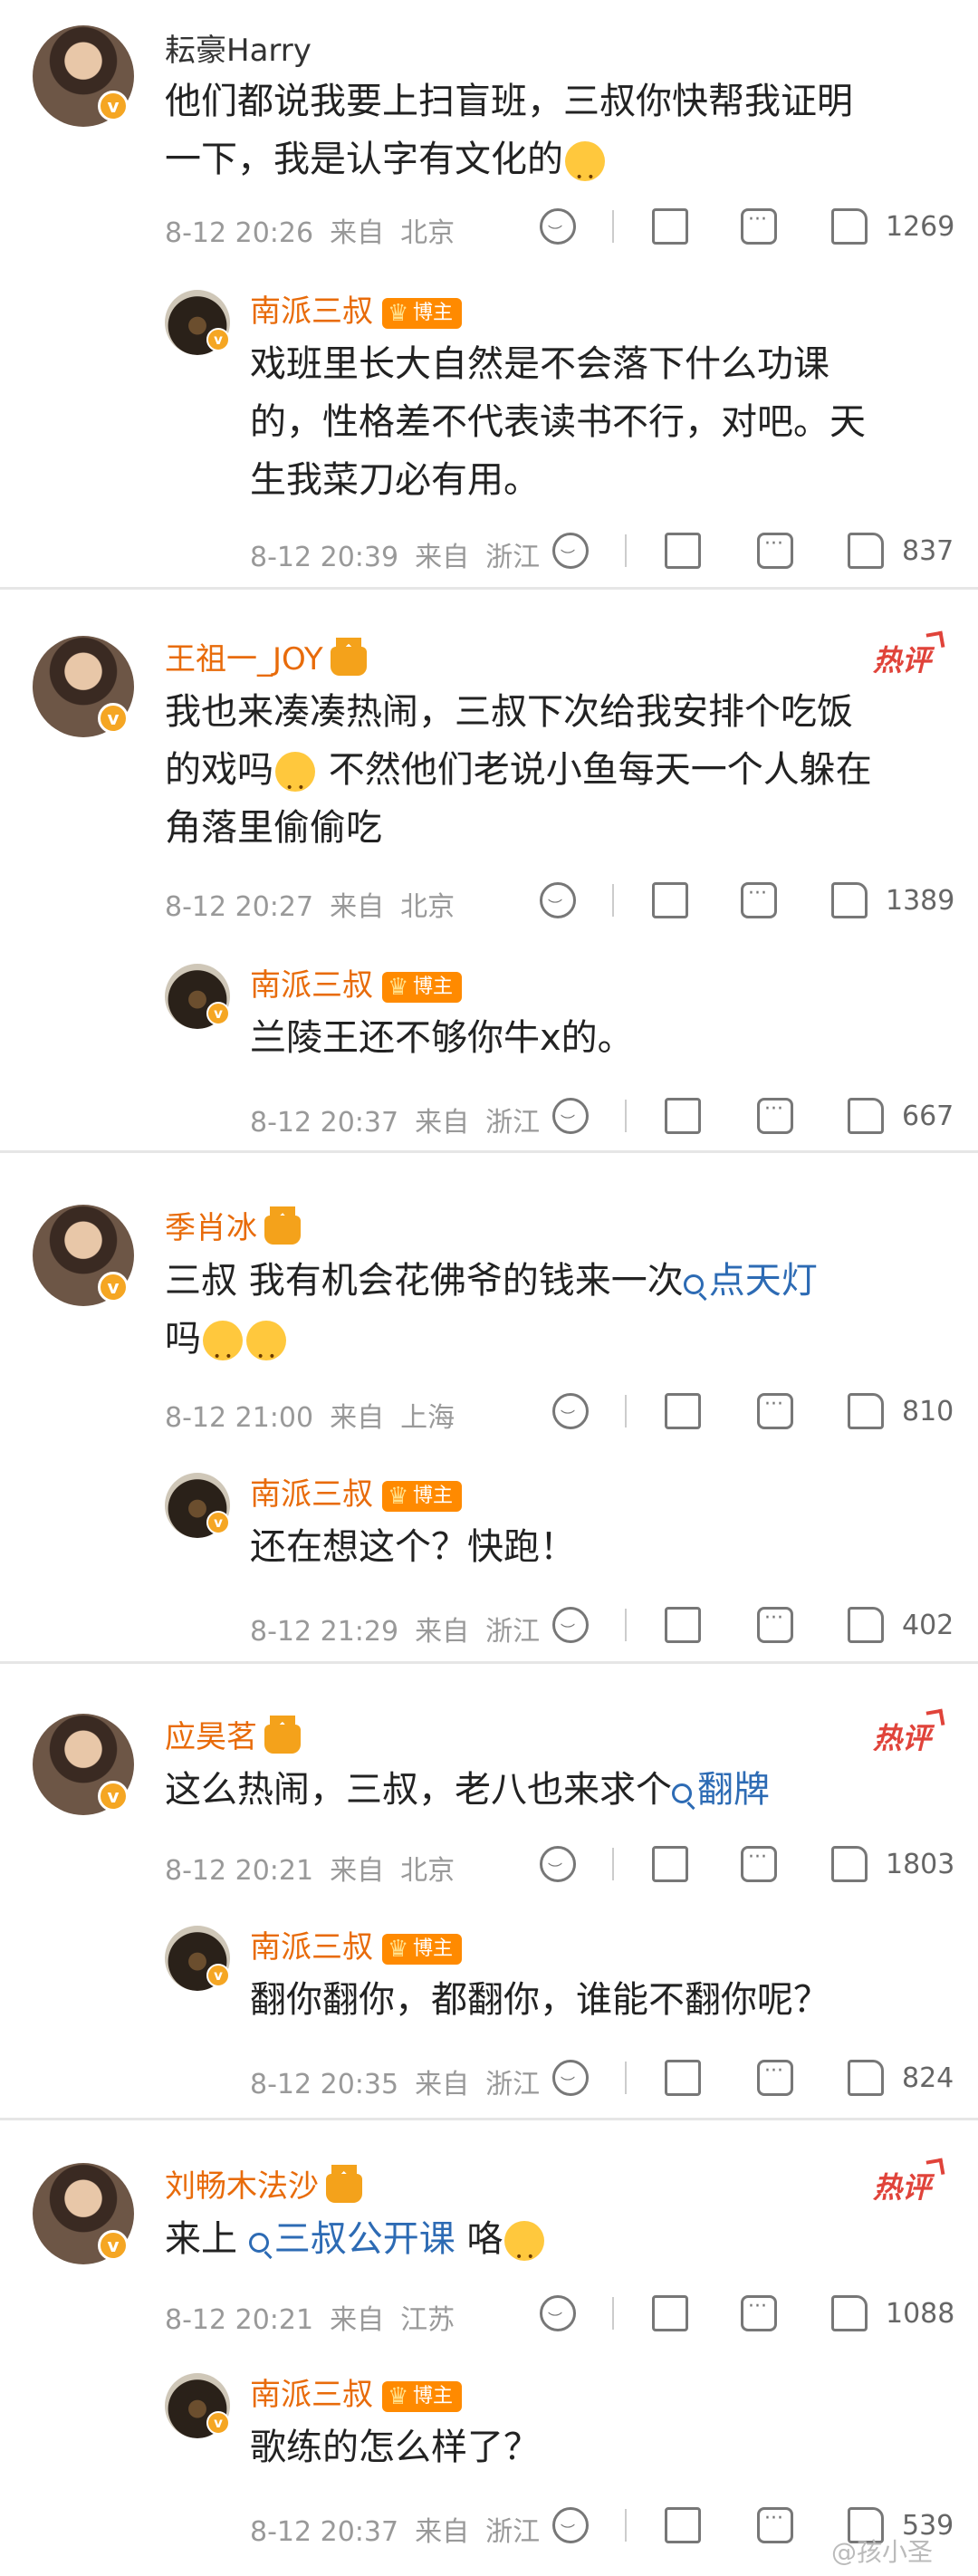 Image resolution: width=978 pixels, height=2576 pixels. Describe the element at coordinates (310, 2320) in the screenshot. I see `comment-meta: 8-12 20:21 来自 江苏` at that location.